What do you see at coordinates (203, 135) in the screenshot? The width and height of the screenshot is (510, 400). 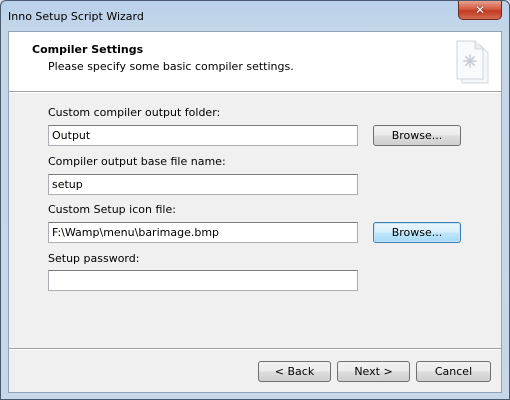 I see `output-folder-input` at bounding box center [203, 135].